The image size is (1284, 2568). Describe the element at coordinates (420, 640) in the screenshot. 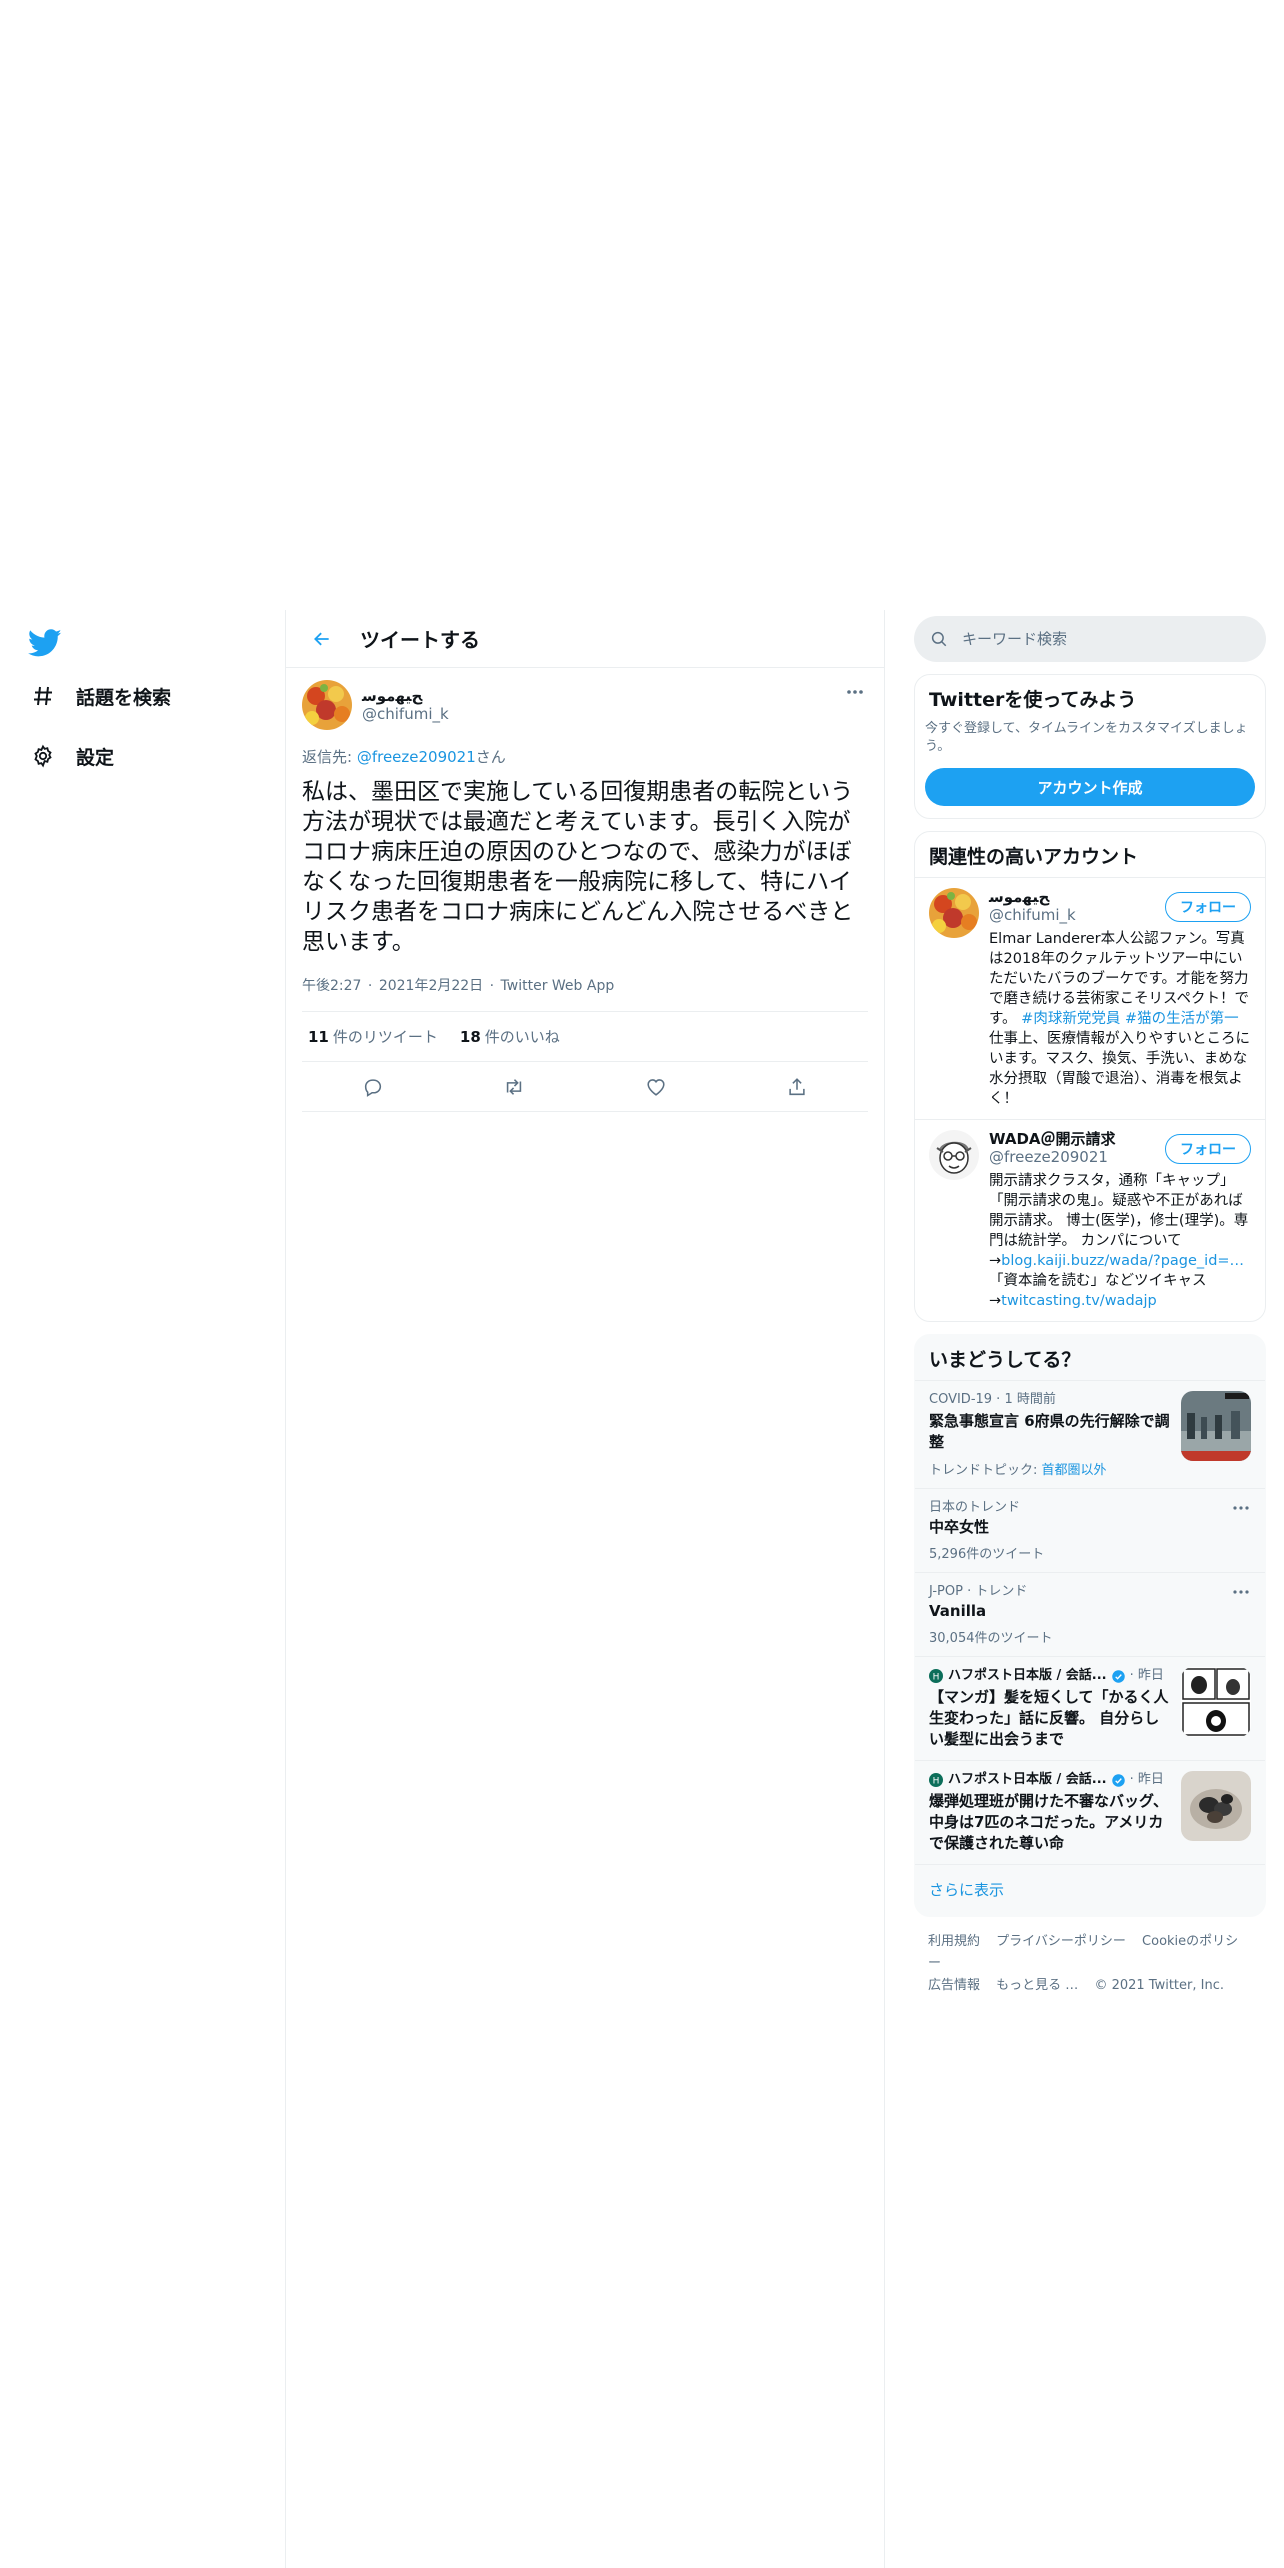

I see `page-title: ツイートする` at that location.